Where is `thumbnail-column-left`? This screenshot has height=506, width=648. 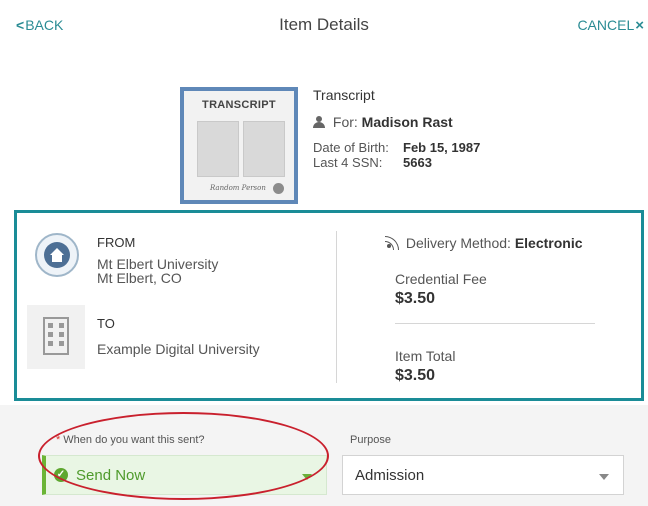
thumbnail-column-left is located at coordinates (218, 149).